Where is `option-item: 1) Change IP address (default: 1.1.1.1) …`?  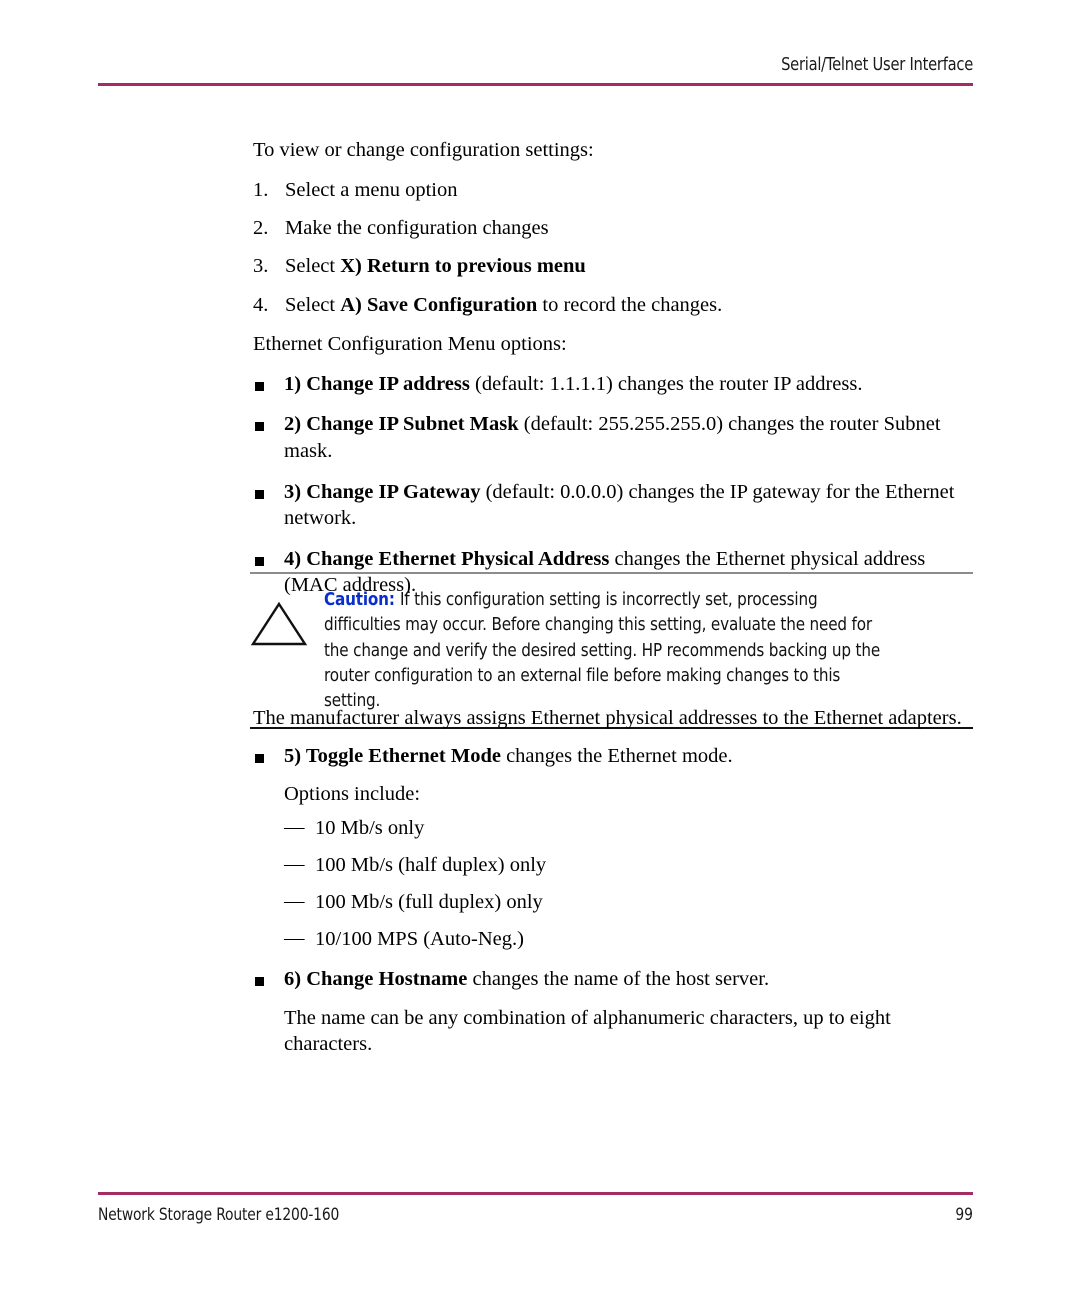 option-item: 1) Change IP address (default: 1.1.1.1) … is located at coordinates (616, 384).